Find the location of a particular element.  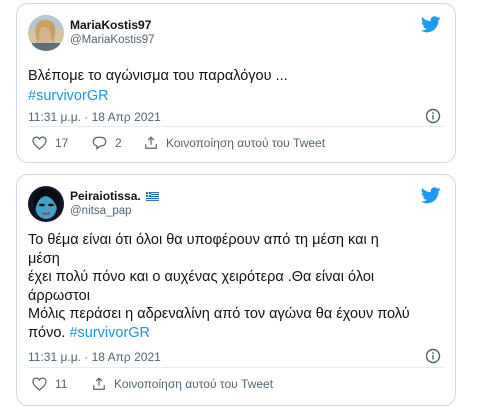

tweet-text-fragment: πόνο. is located at coordinates (47, 332).